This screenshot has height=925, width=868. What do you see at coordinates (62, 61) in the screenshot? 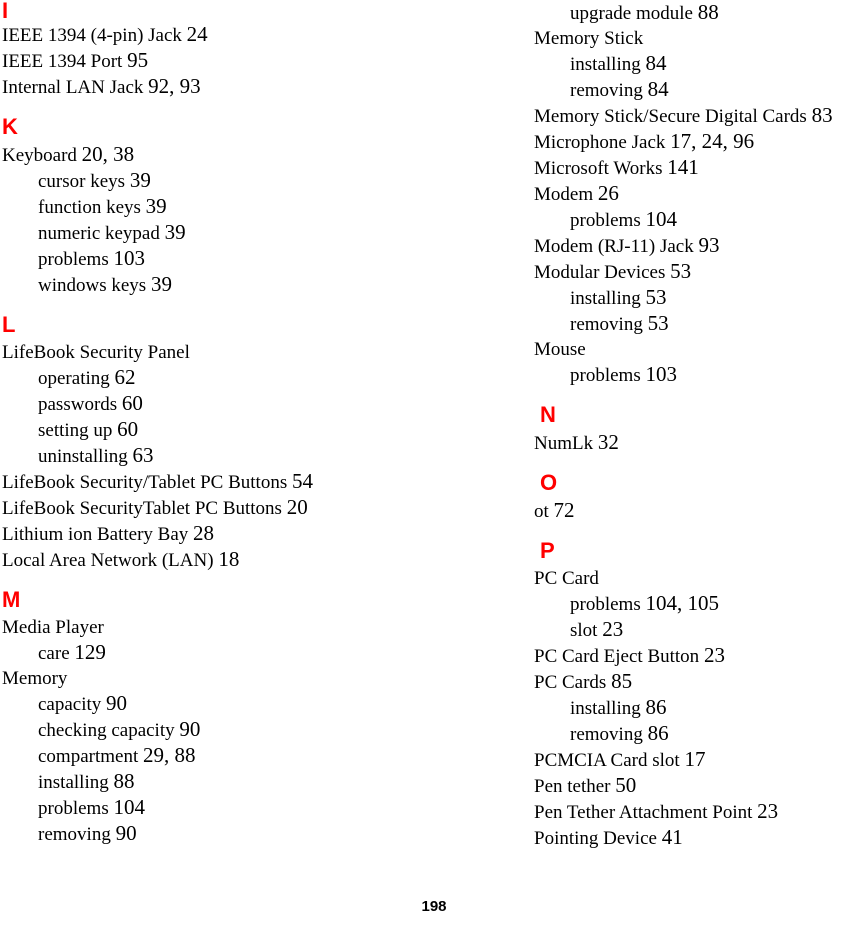
I see `index-entry-label: IEEE 1394 Port` at bounding box center [62, 61].